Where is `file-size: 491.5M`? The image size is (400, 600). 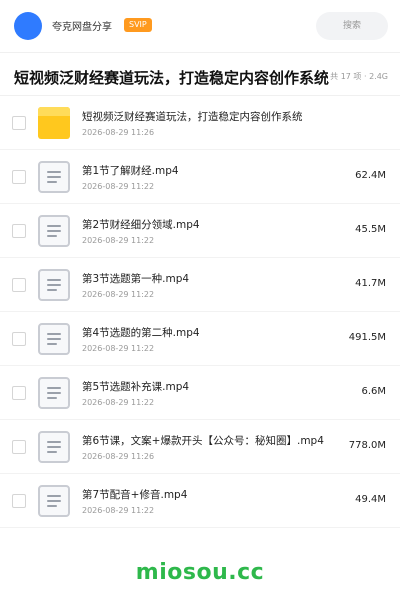 file-size: 491.5M is located at coordinates (367, 337).